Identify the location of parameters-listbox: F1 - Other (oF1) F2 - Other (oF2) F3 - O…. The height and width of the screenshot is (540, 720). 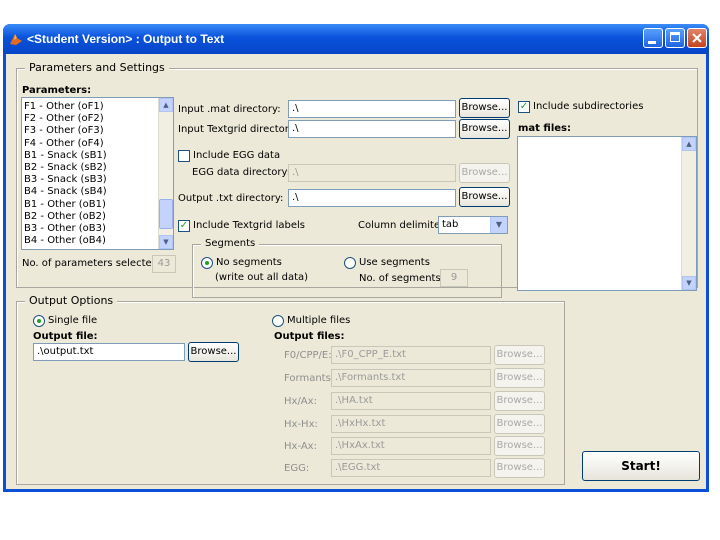
(97, 173).